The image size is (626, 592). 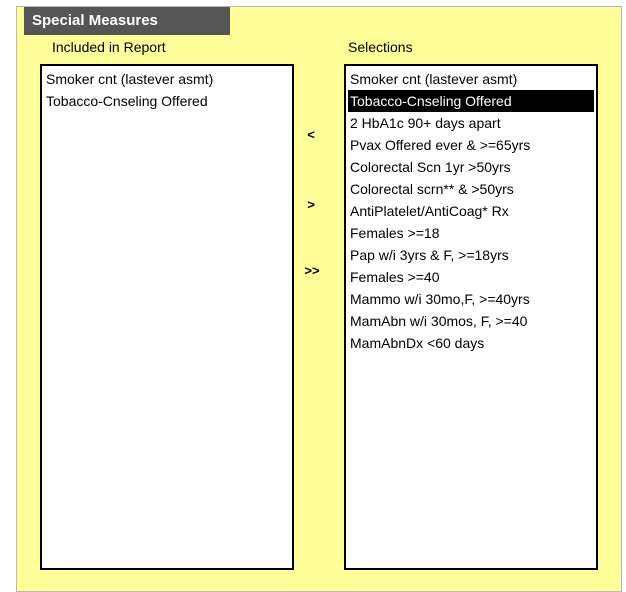 I want to click on selections-list-item: MamAbn w/i 30mos, F, >=40, so click(x=471, y=321).